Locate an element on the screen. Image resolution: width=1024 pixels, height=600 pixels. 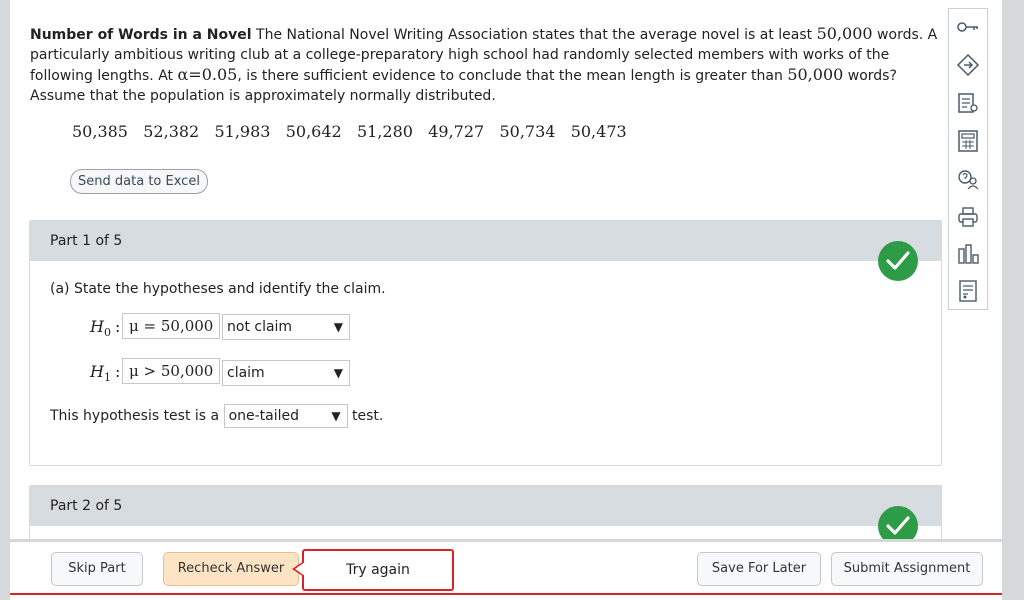
problem-number-50000-b: 50,000 is located at coordinates (815, 74).